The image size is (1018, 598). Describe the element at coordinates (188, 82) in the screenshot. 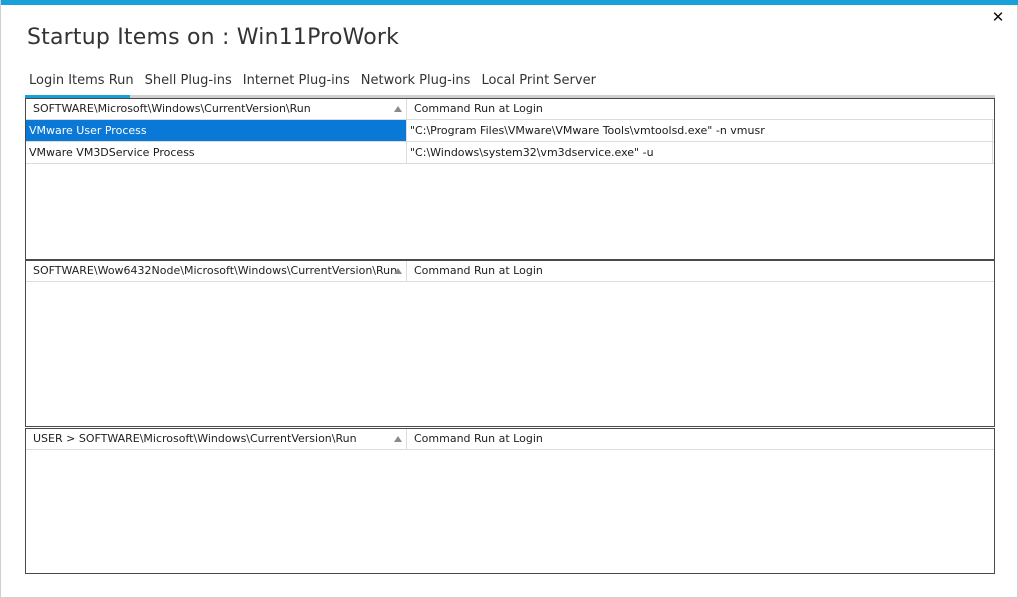

I see `tab-shell-plug-ins: Shell Plug-ins` at that location.